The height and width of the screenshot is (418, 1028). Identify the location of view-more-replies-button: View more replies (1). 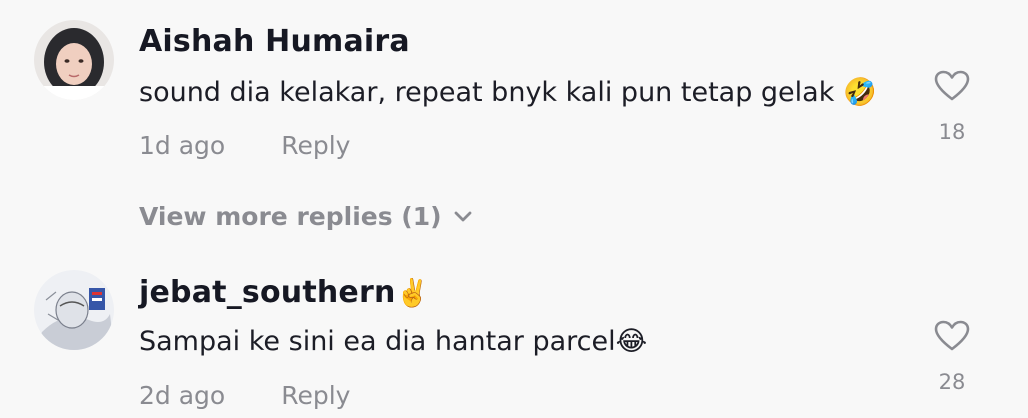
(305, 216).